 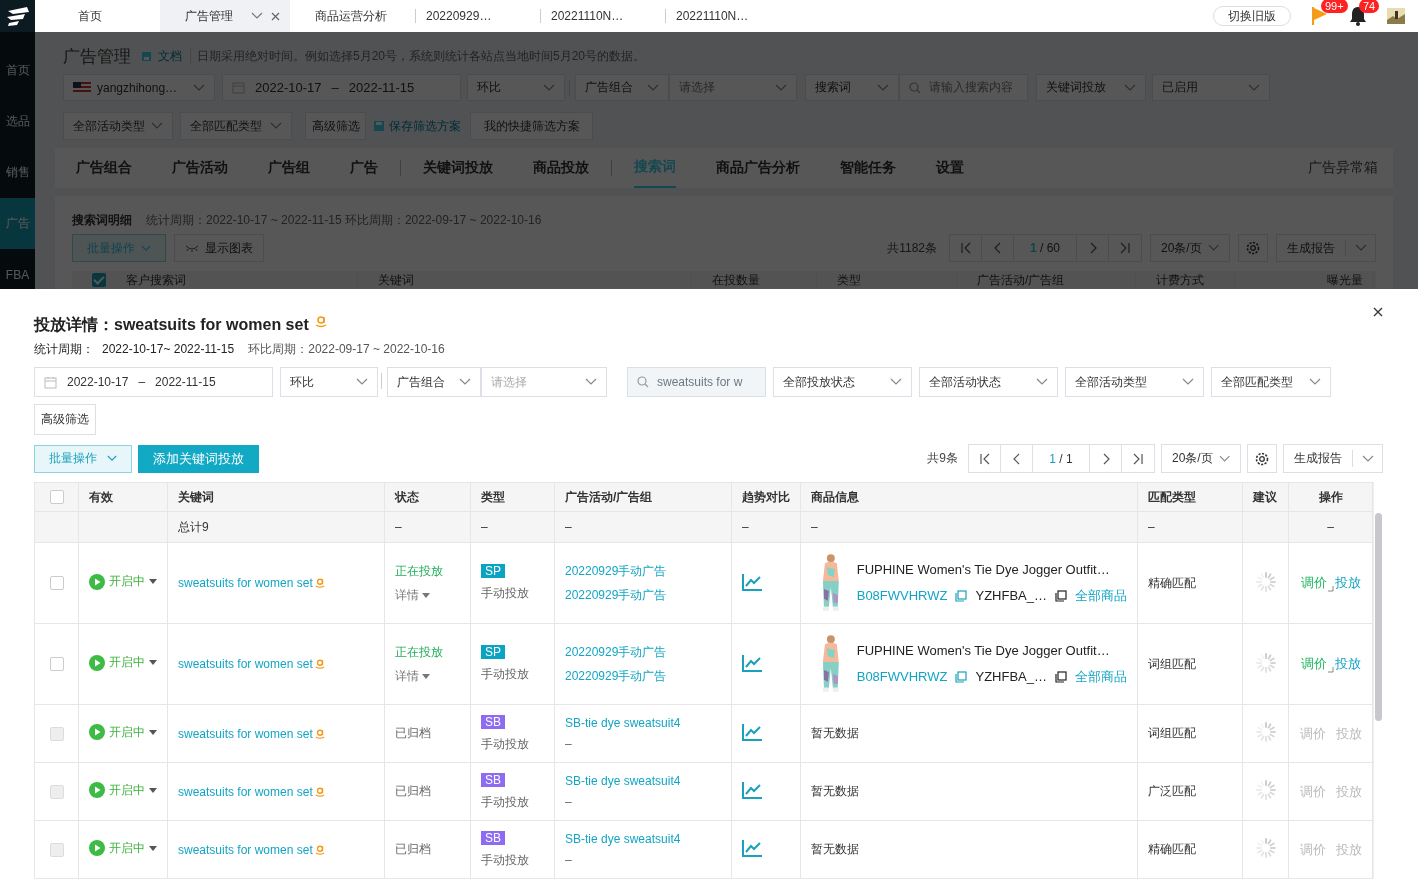 I want to click on period-label: 统计周期：, so click(x=64, y=349).